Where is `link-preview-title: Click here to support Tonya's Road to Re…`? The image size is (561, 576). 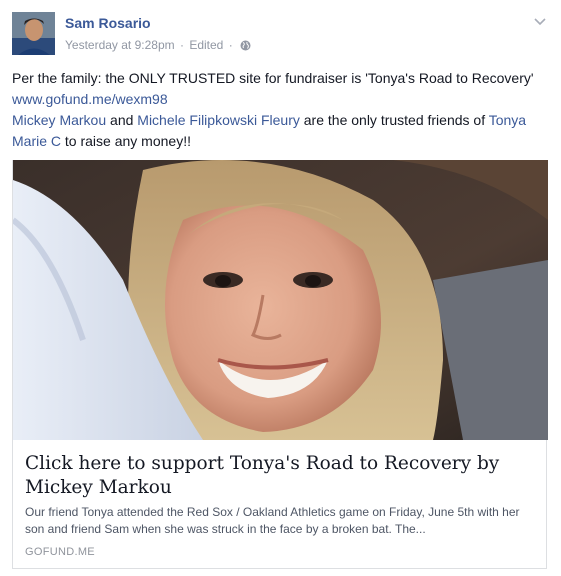 link-preview-title: Click here to support Tonya's Road to Re… is located at coordinates (280, 476).